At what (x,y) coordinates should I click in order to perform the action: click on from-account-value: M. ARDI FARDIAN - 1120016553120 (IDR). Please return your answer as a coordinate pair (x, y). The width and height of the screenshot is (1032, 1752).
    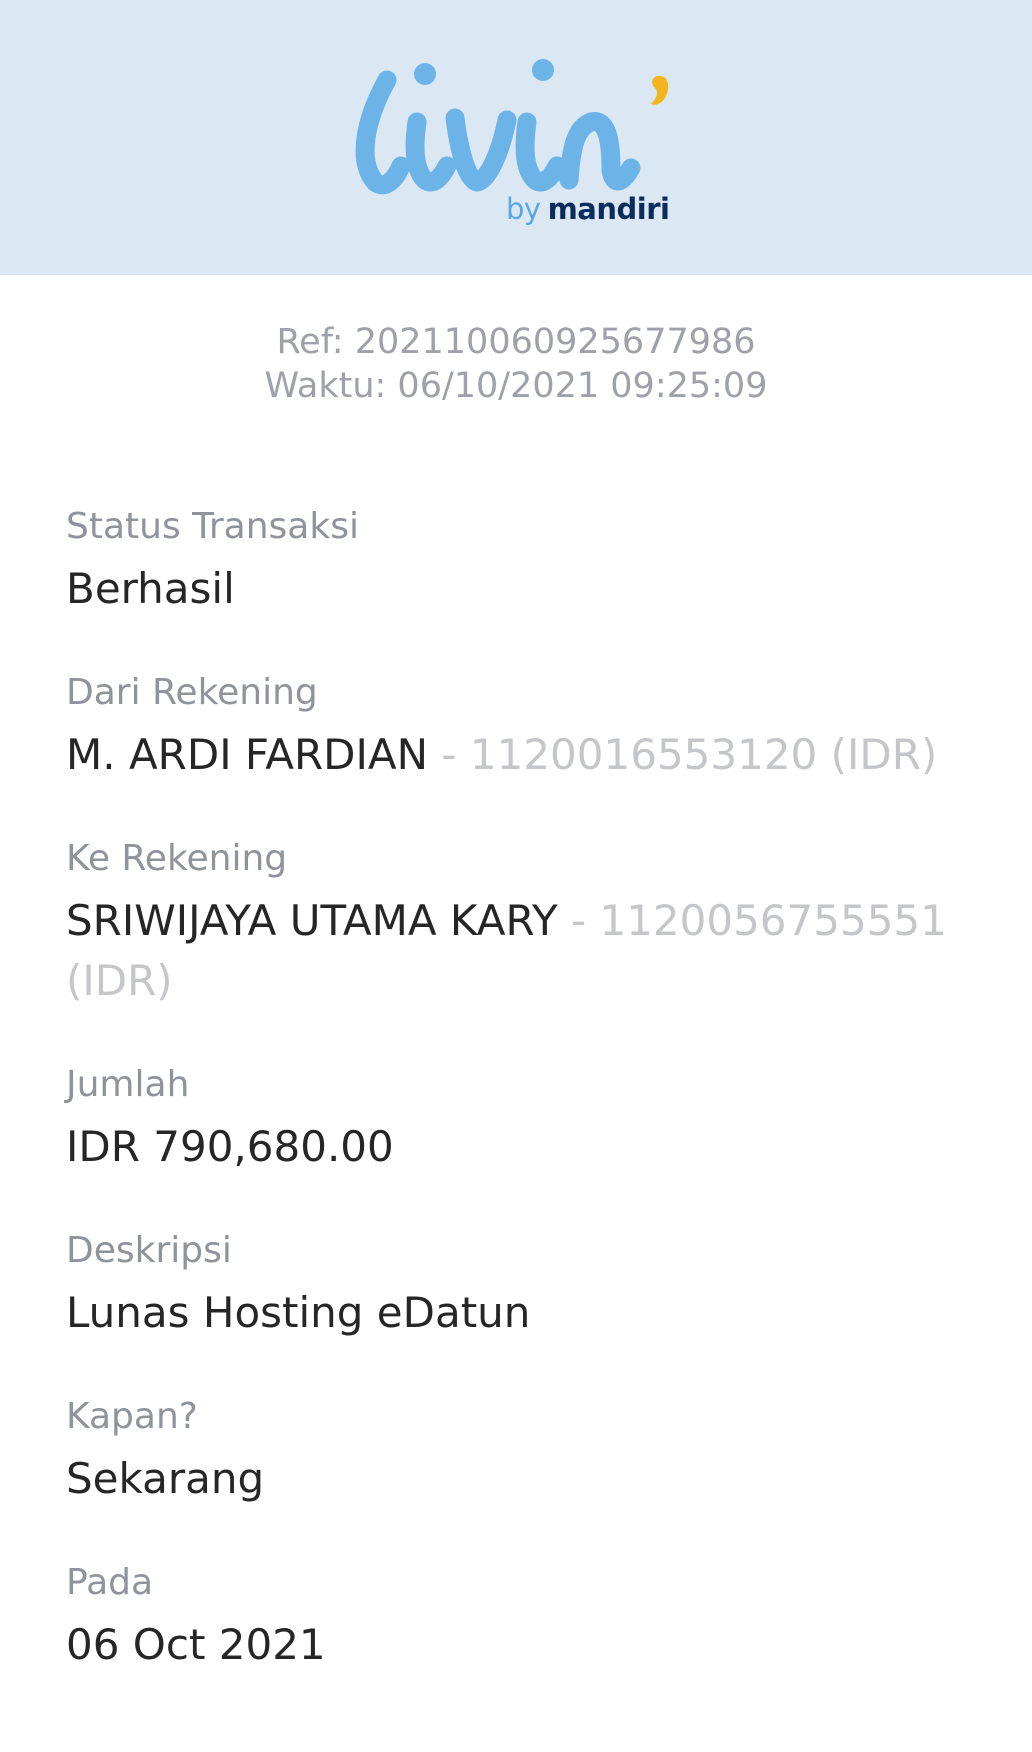
    Looking at the image, I should click on (516, 755).